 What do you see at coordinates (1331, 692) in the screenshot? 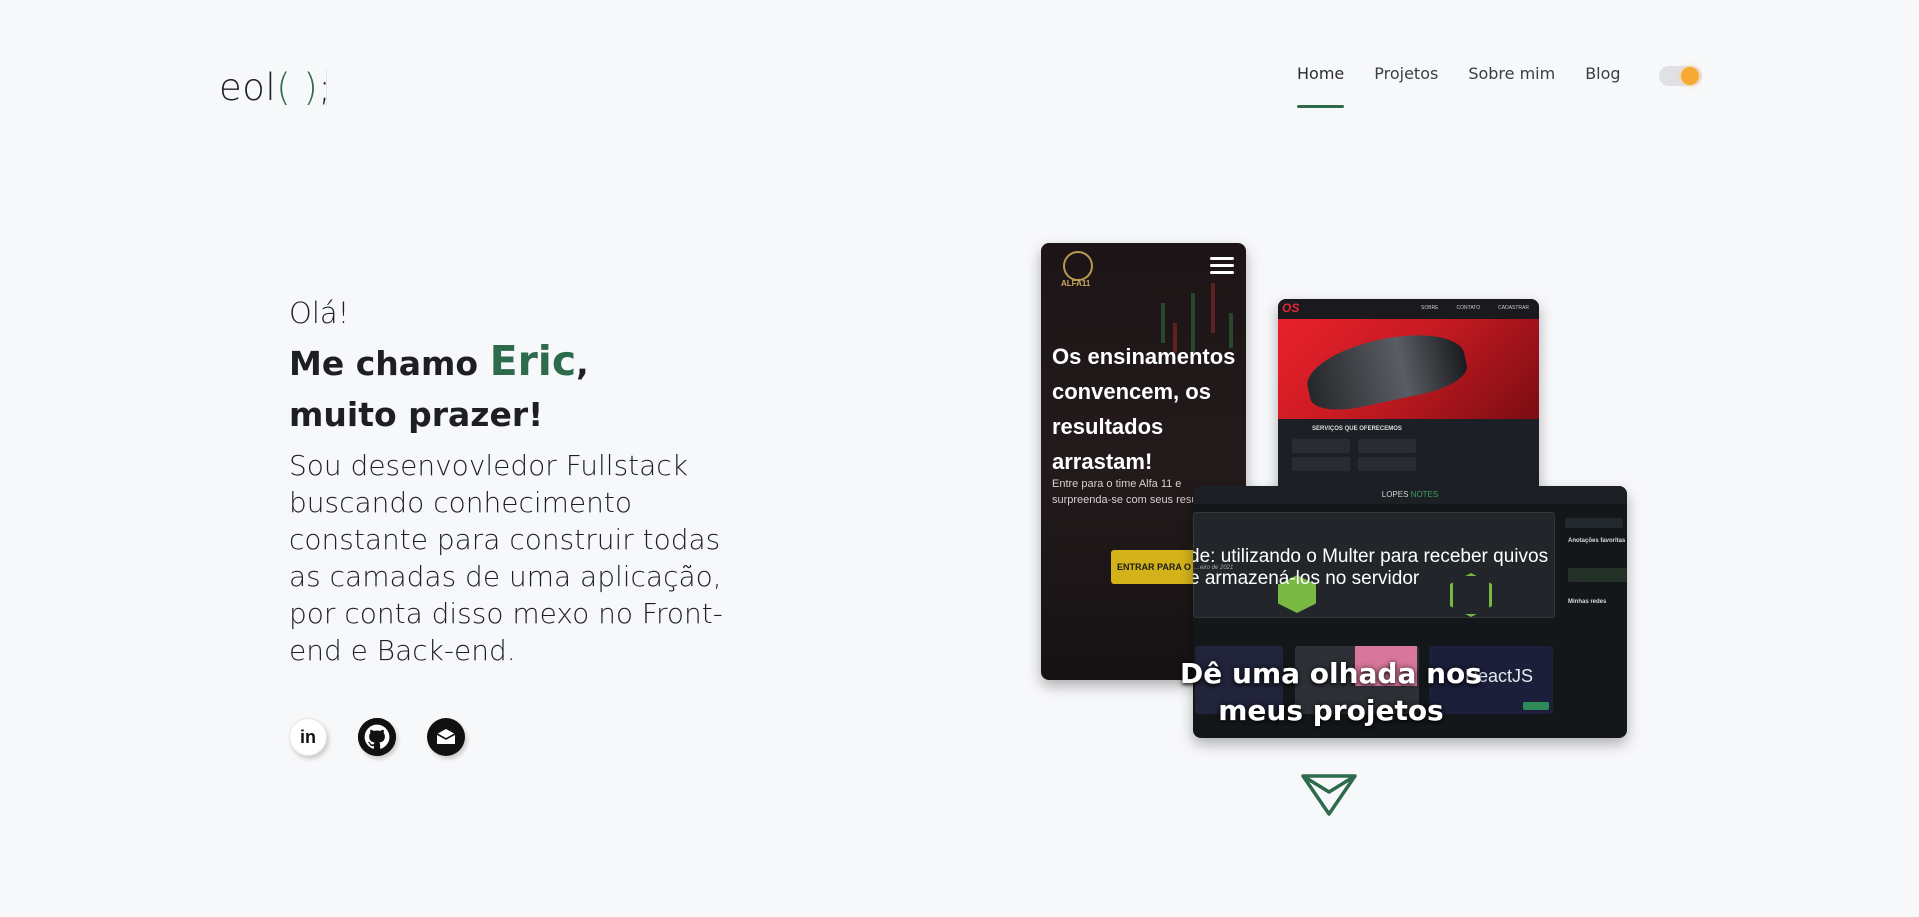
I see `projects-cta: Dê uma olhada nos meus projetos` at bounding box center [1331, 692].